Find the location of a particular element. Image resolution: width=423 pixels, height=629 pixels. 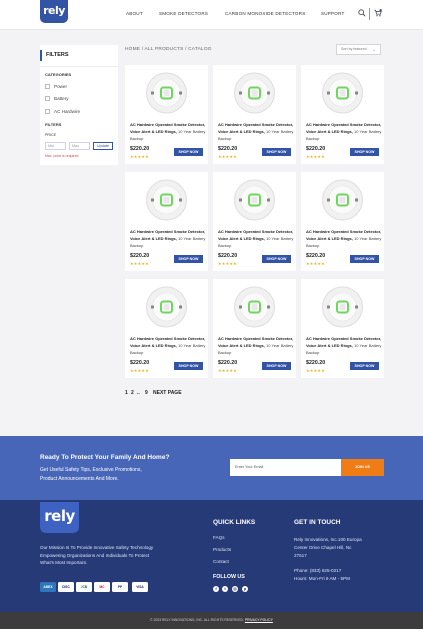

category-power-label: Power is located at coordinates (60, 86).